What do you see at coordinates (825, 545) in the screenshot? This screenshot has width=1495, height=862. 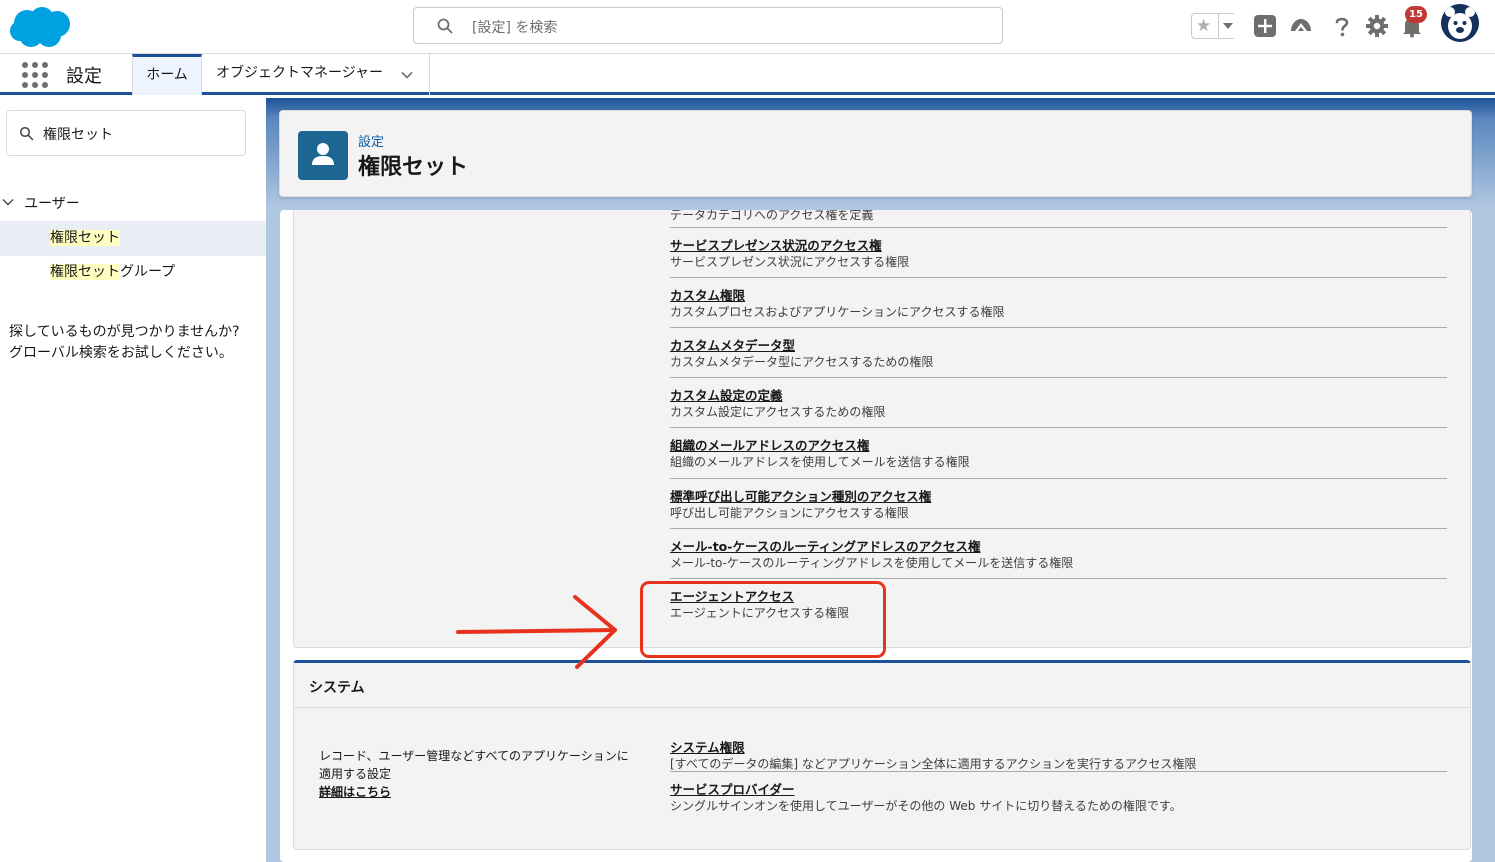 I see `permission-link: メール-to-ケースのルーティングアドレスのアクセス権` at bounding box center [825, 545].